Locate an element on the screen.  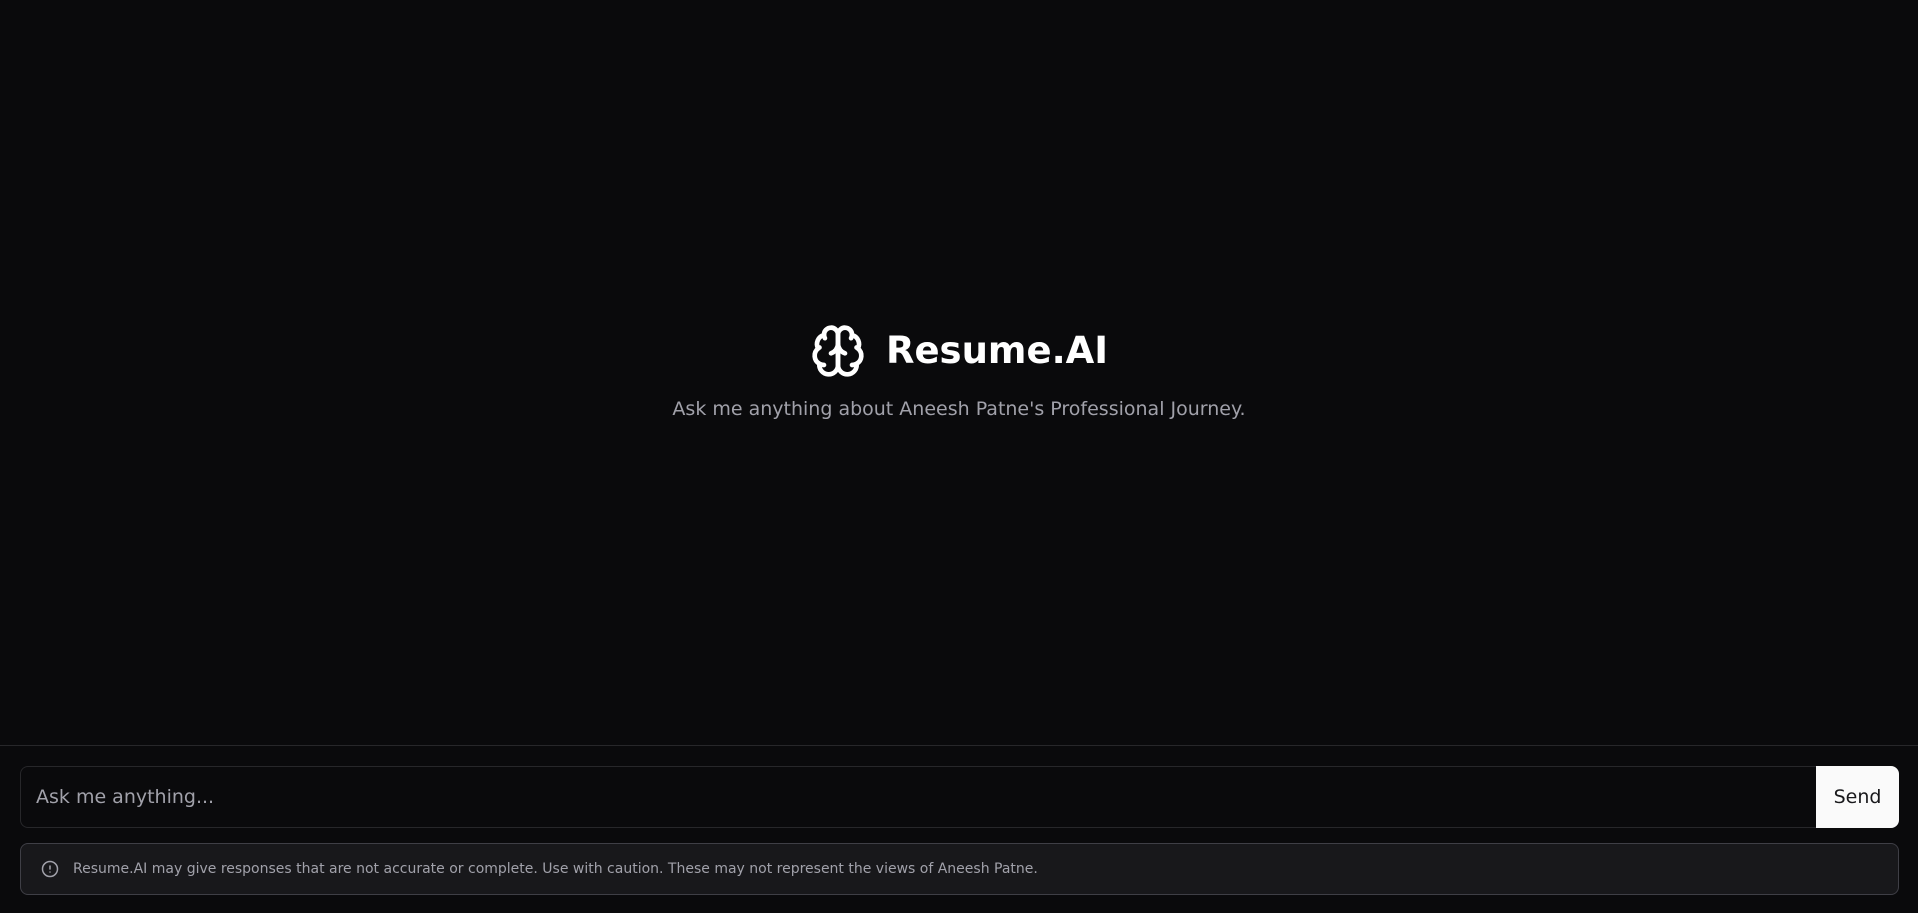
send-button: Send is located at coordinates (1857, 797).